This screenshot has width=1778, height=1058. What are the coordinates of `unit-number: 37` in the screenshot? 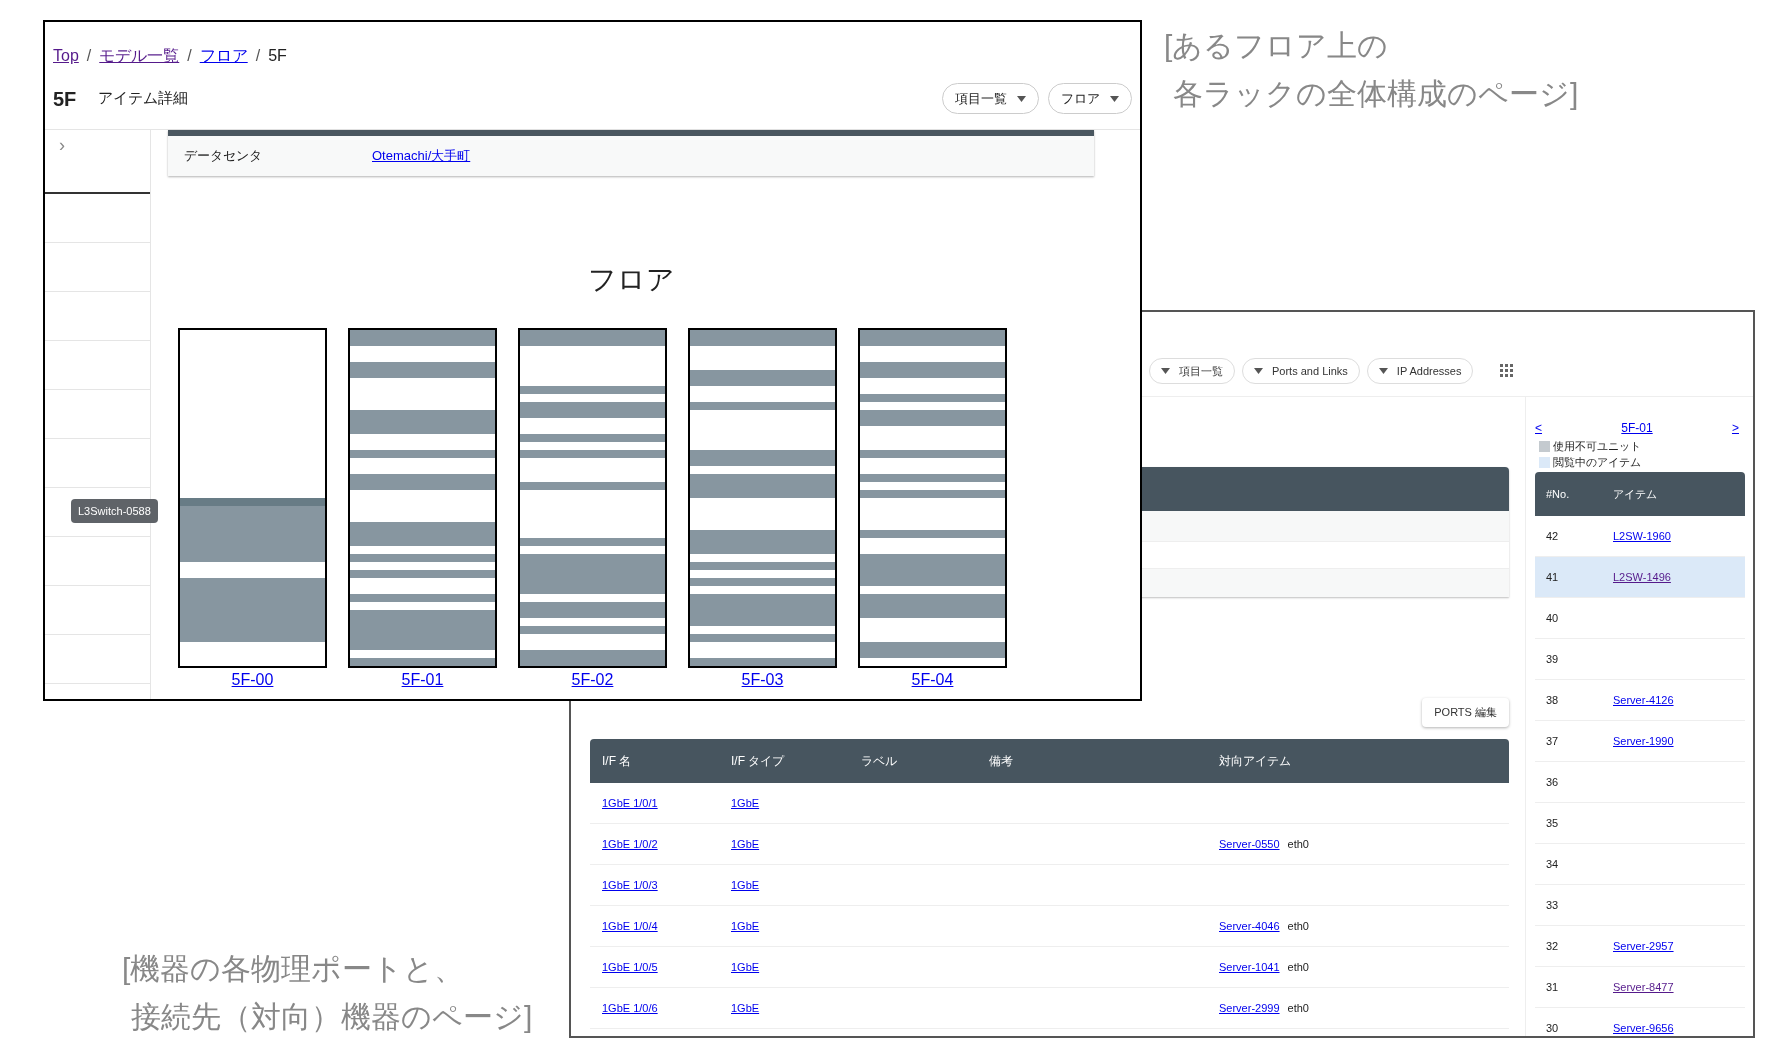 It's located at (1552, 741).